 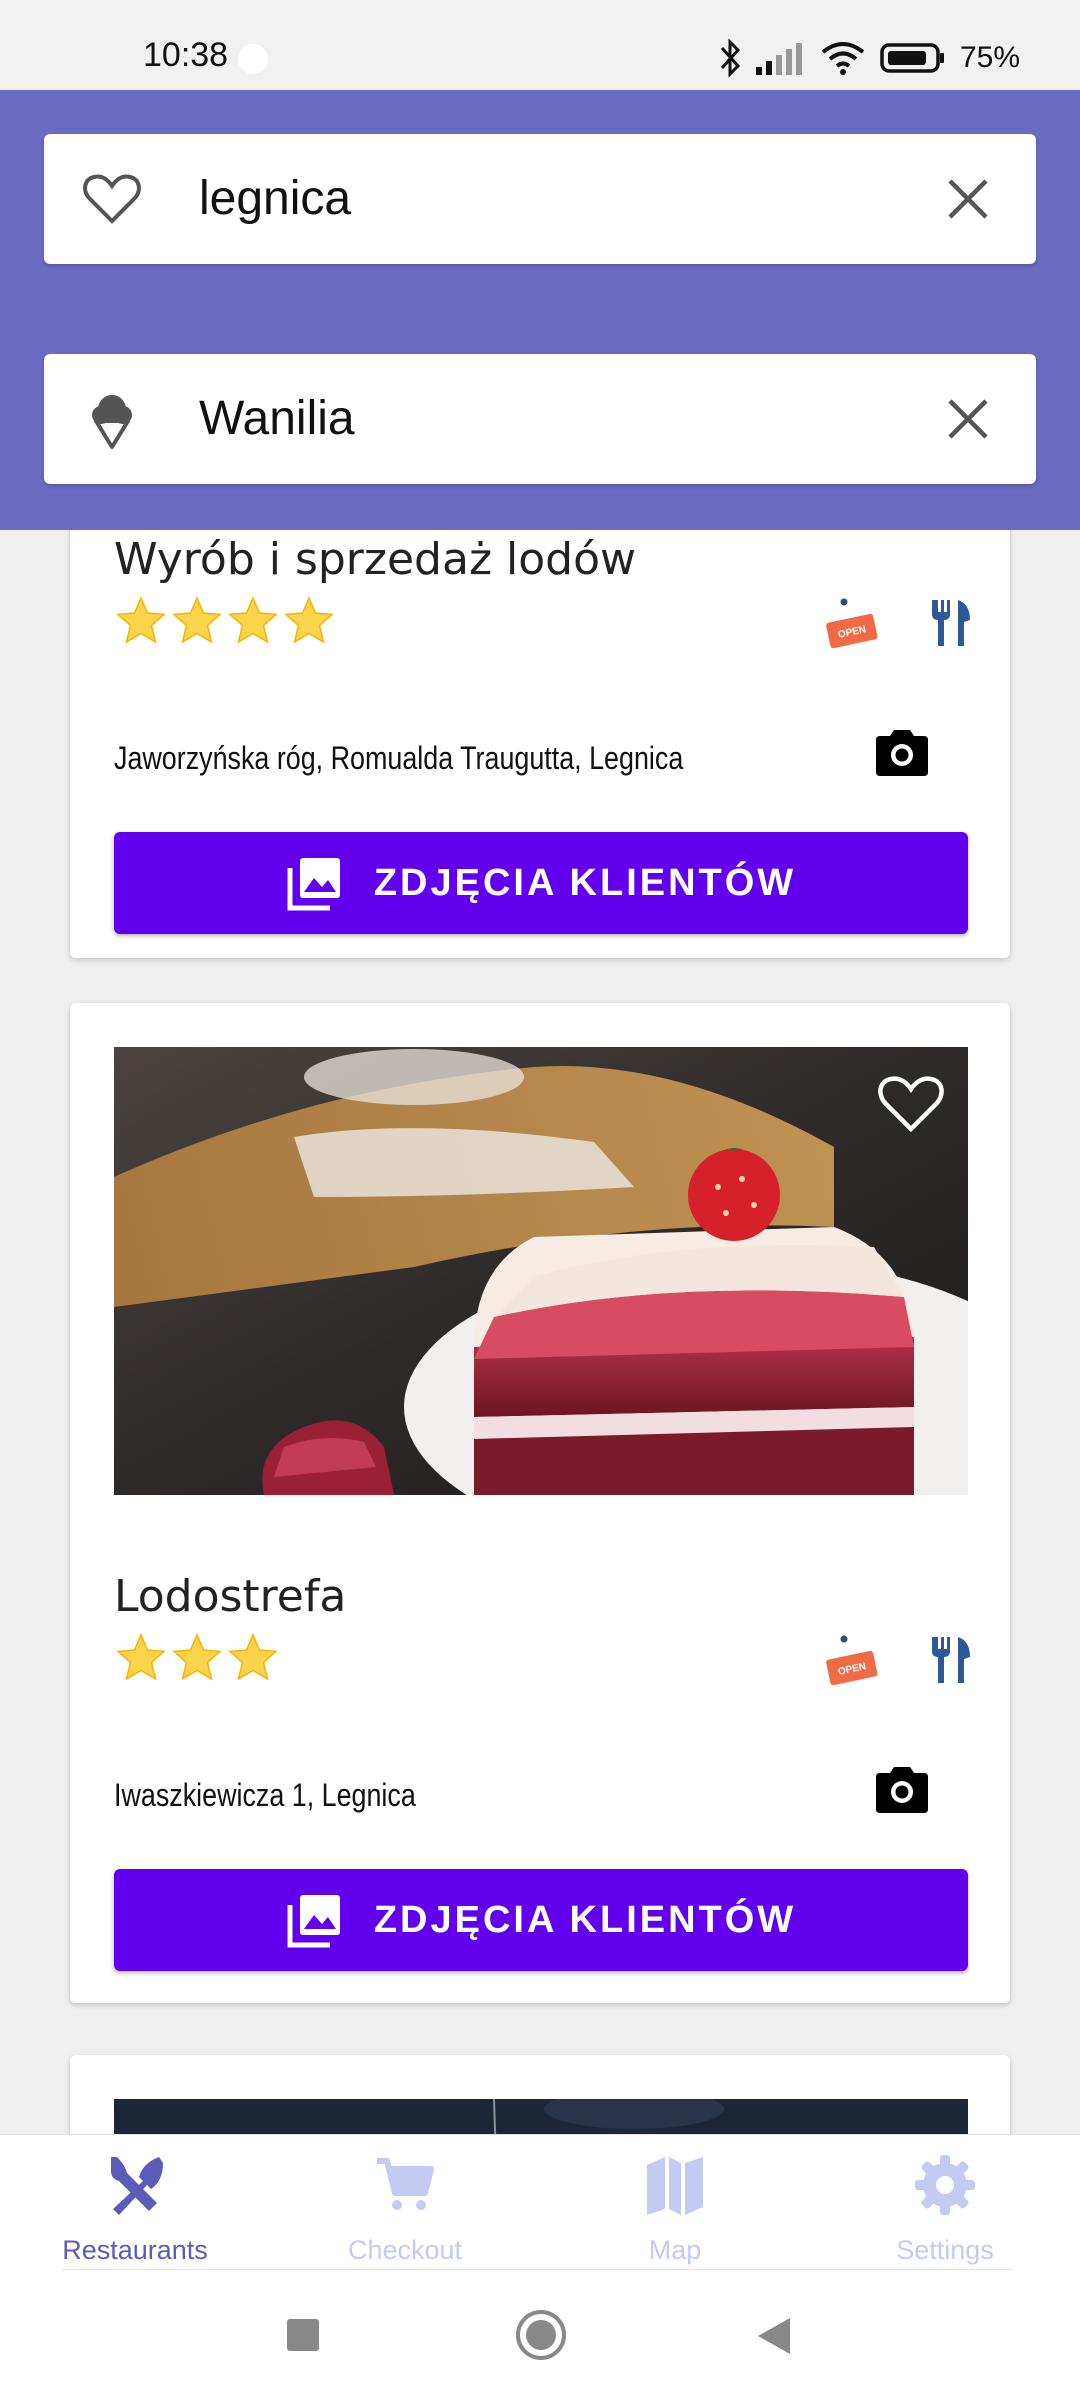 I want to click on battery-percent: 75%, so click(x=989, y=57).